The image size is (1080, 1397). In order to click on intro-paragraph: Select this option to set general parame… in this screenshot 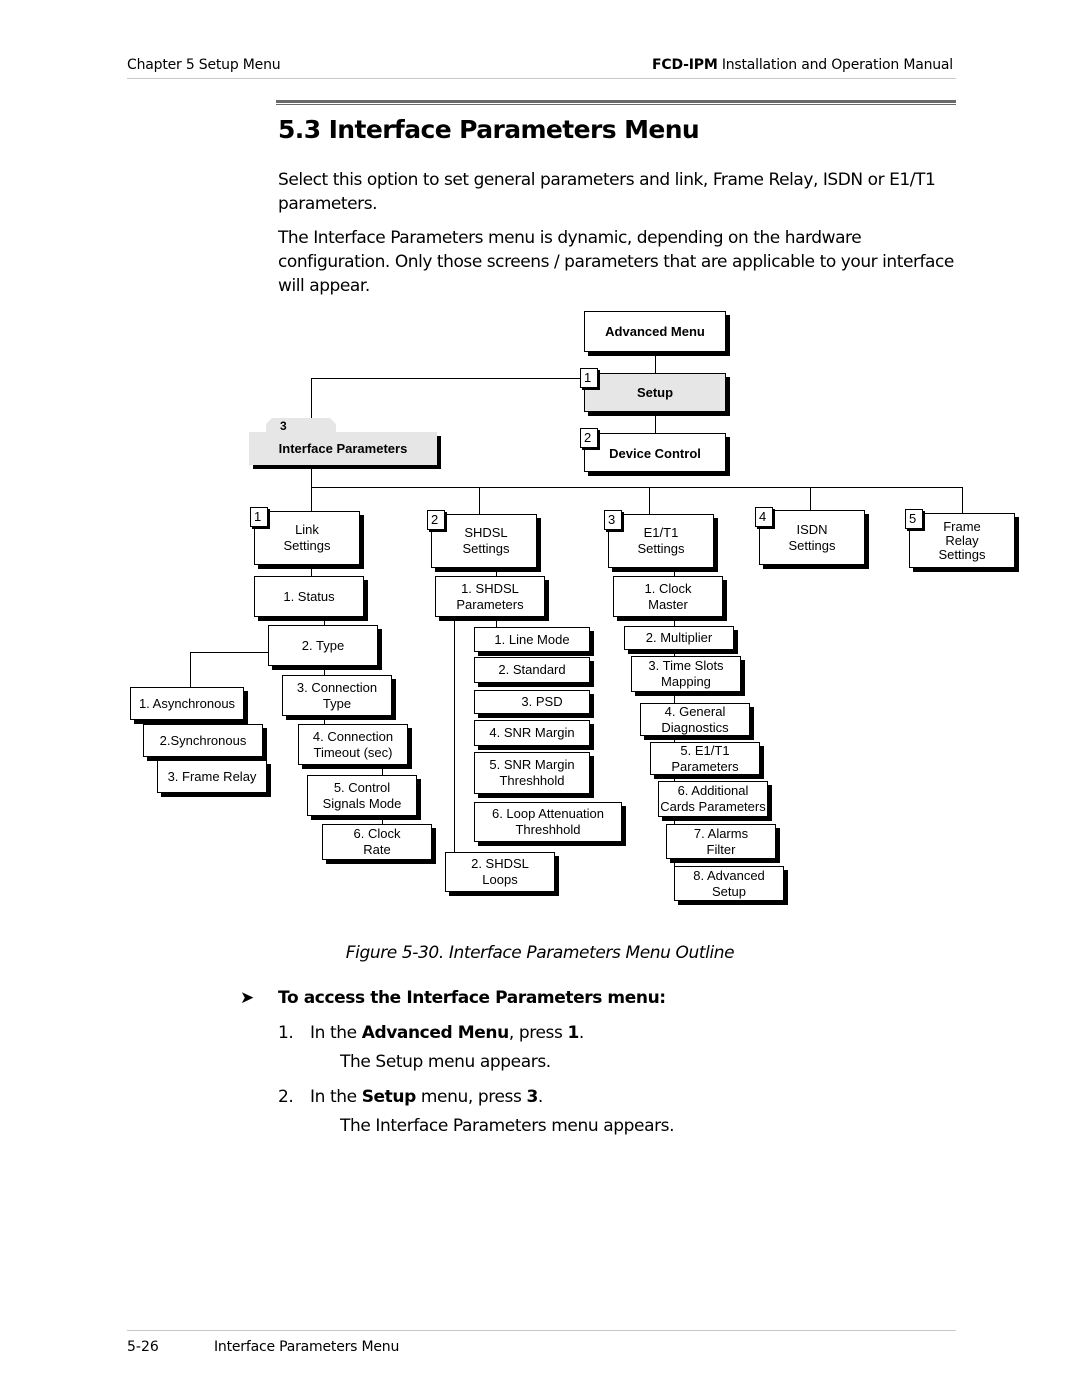, I will do `click(607, 192)`.